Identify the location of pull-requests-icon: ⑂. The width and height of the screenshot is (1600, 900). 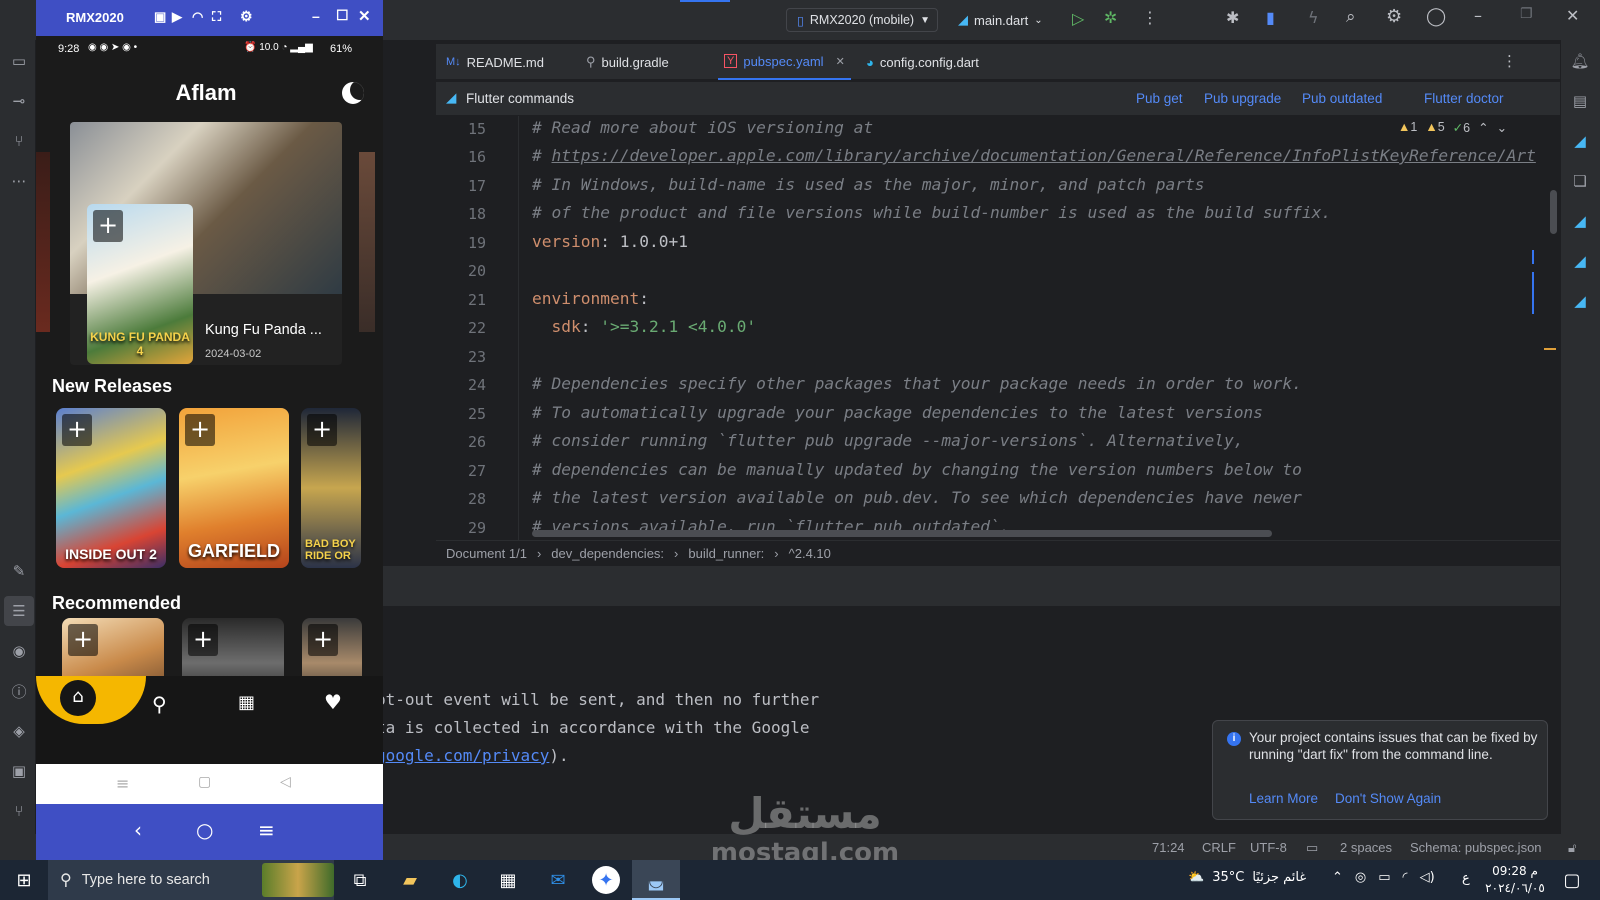
(19, 141).